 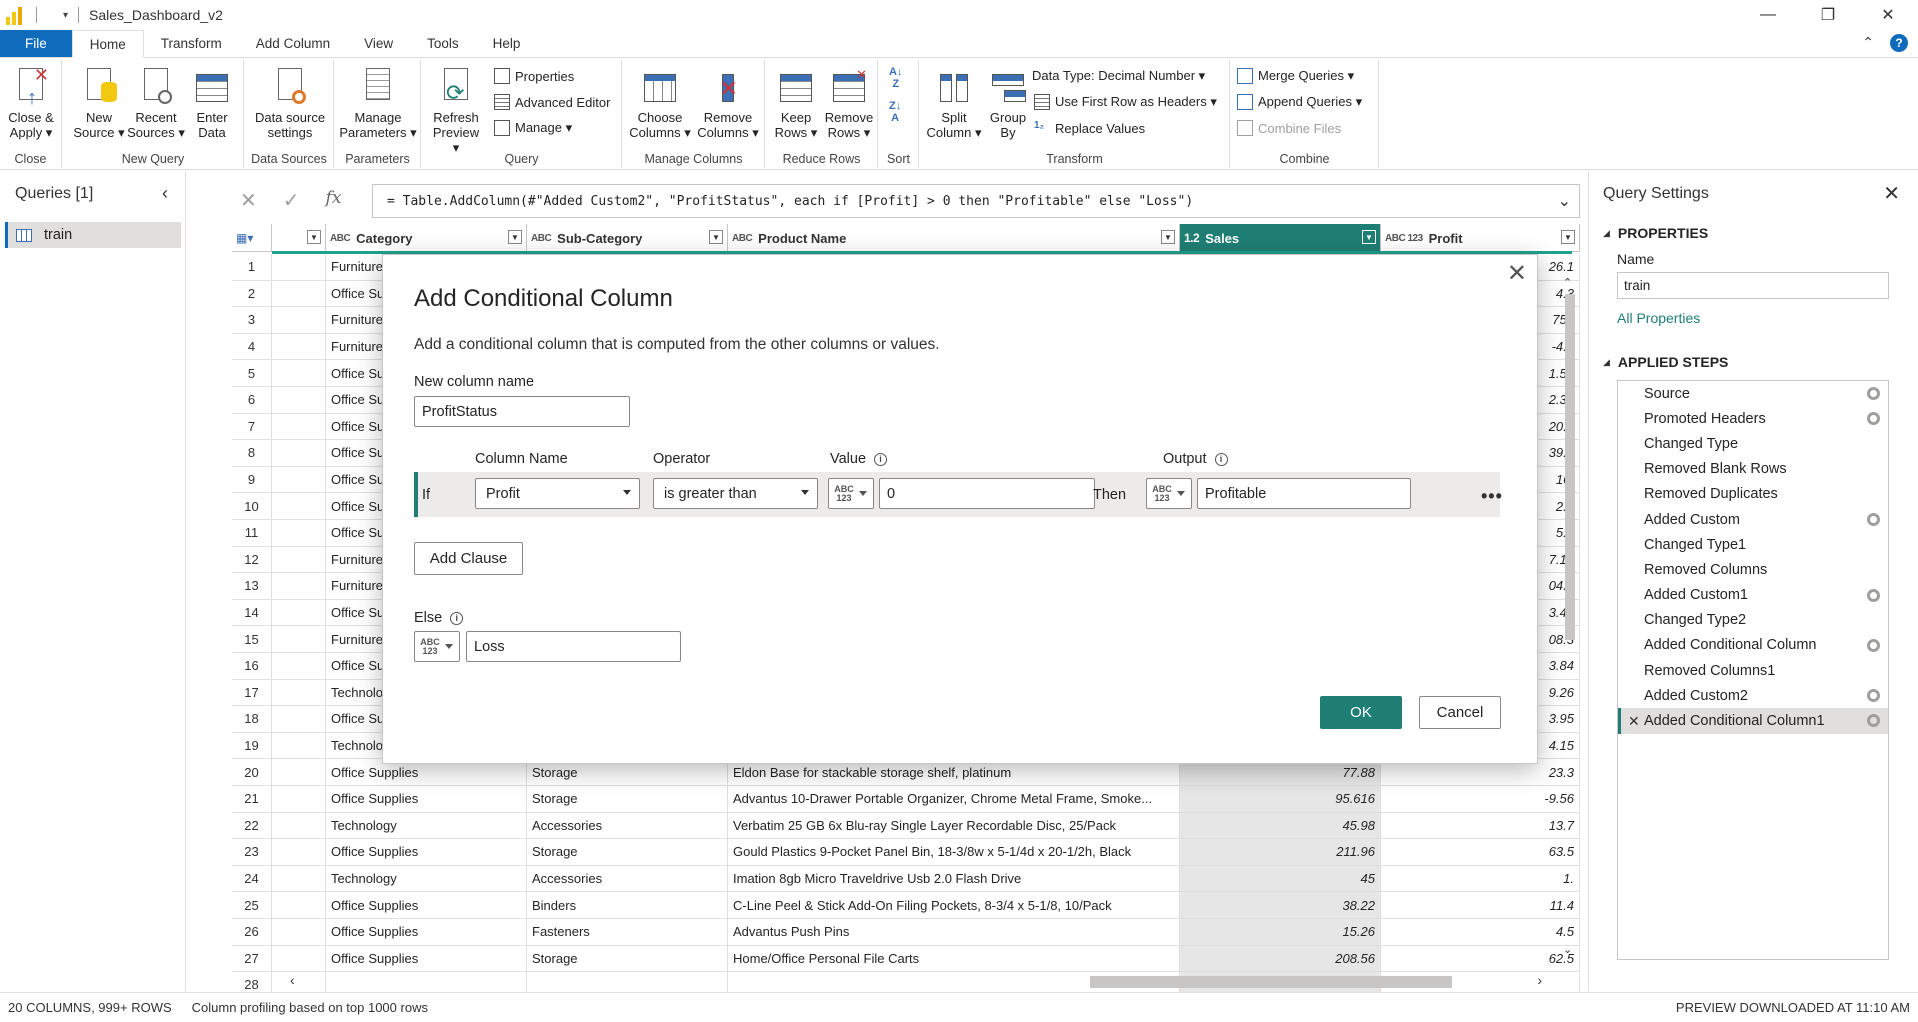 What do you see at coordinates (1460, 712) in the screenshot?
I see `cancel-button: Cancel` at bounding box center [1460, 712].